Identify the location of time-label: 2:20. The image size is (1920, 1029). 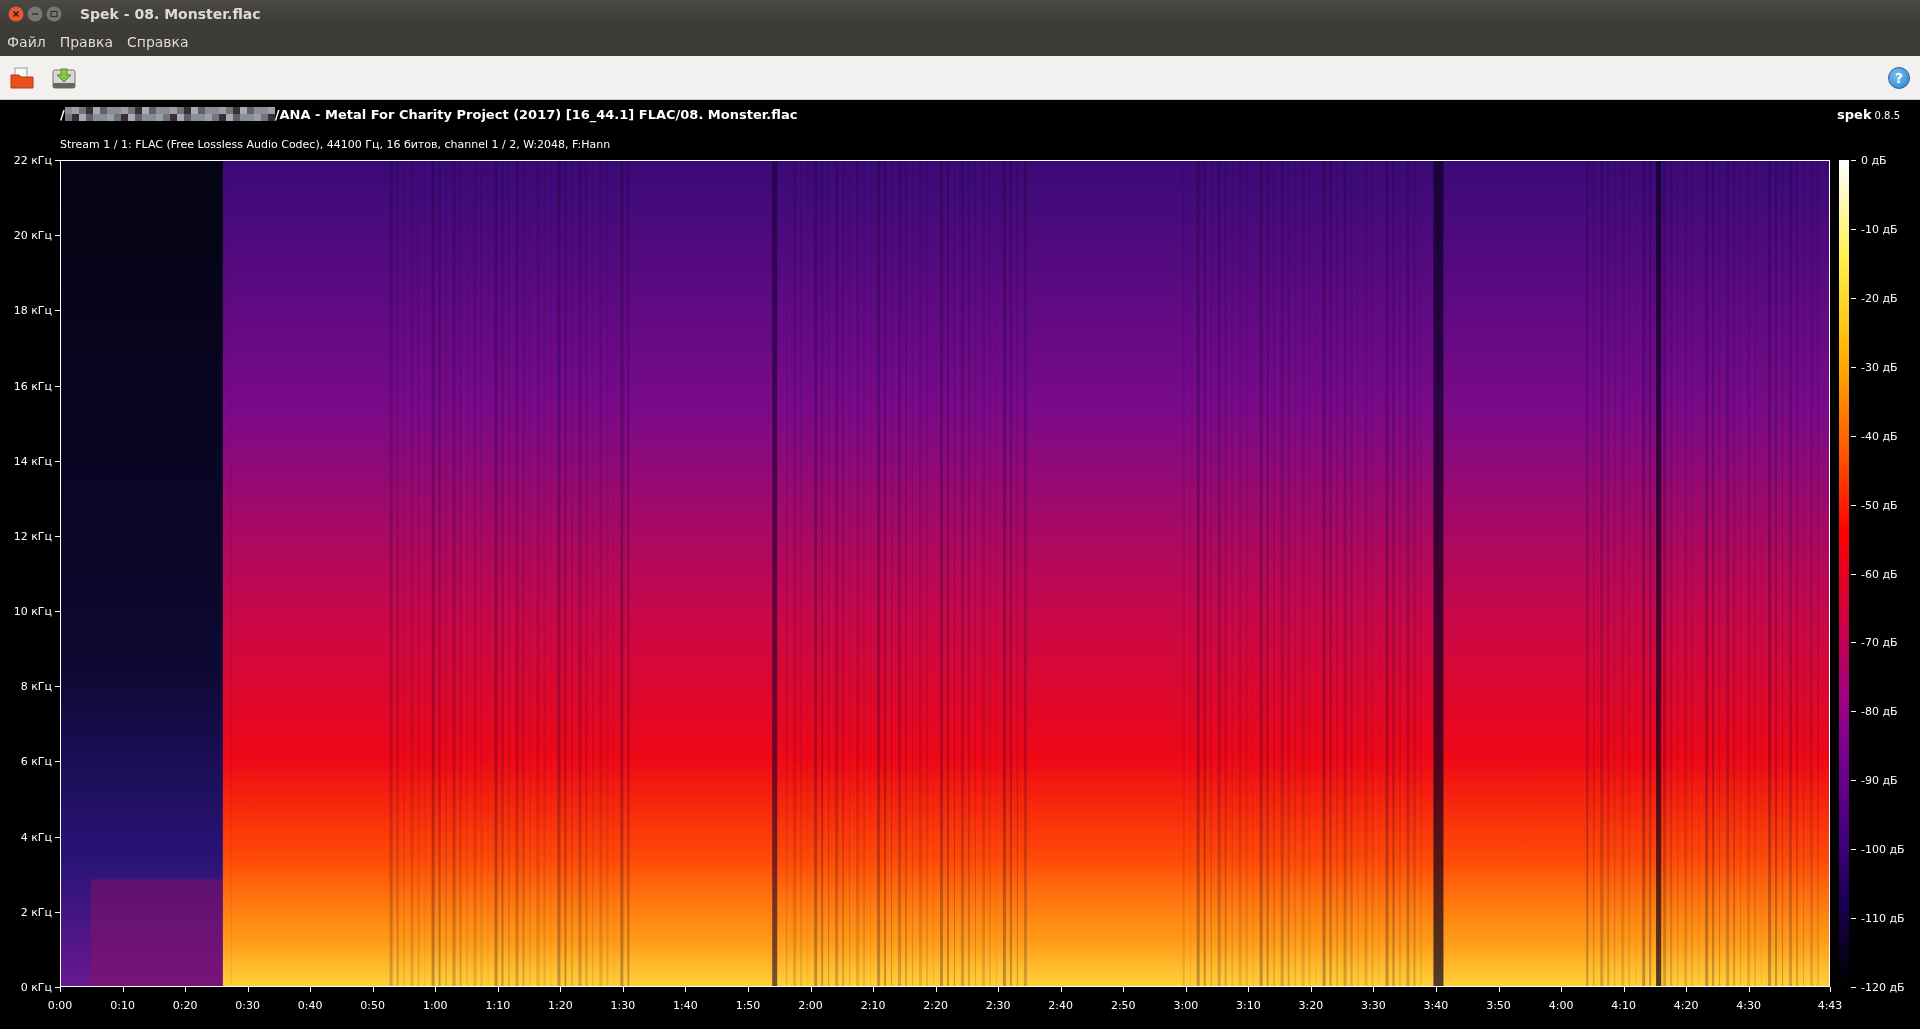
(935, 1005).